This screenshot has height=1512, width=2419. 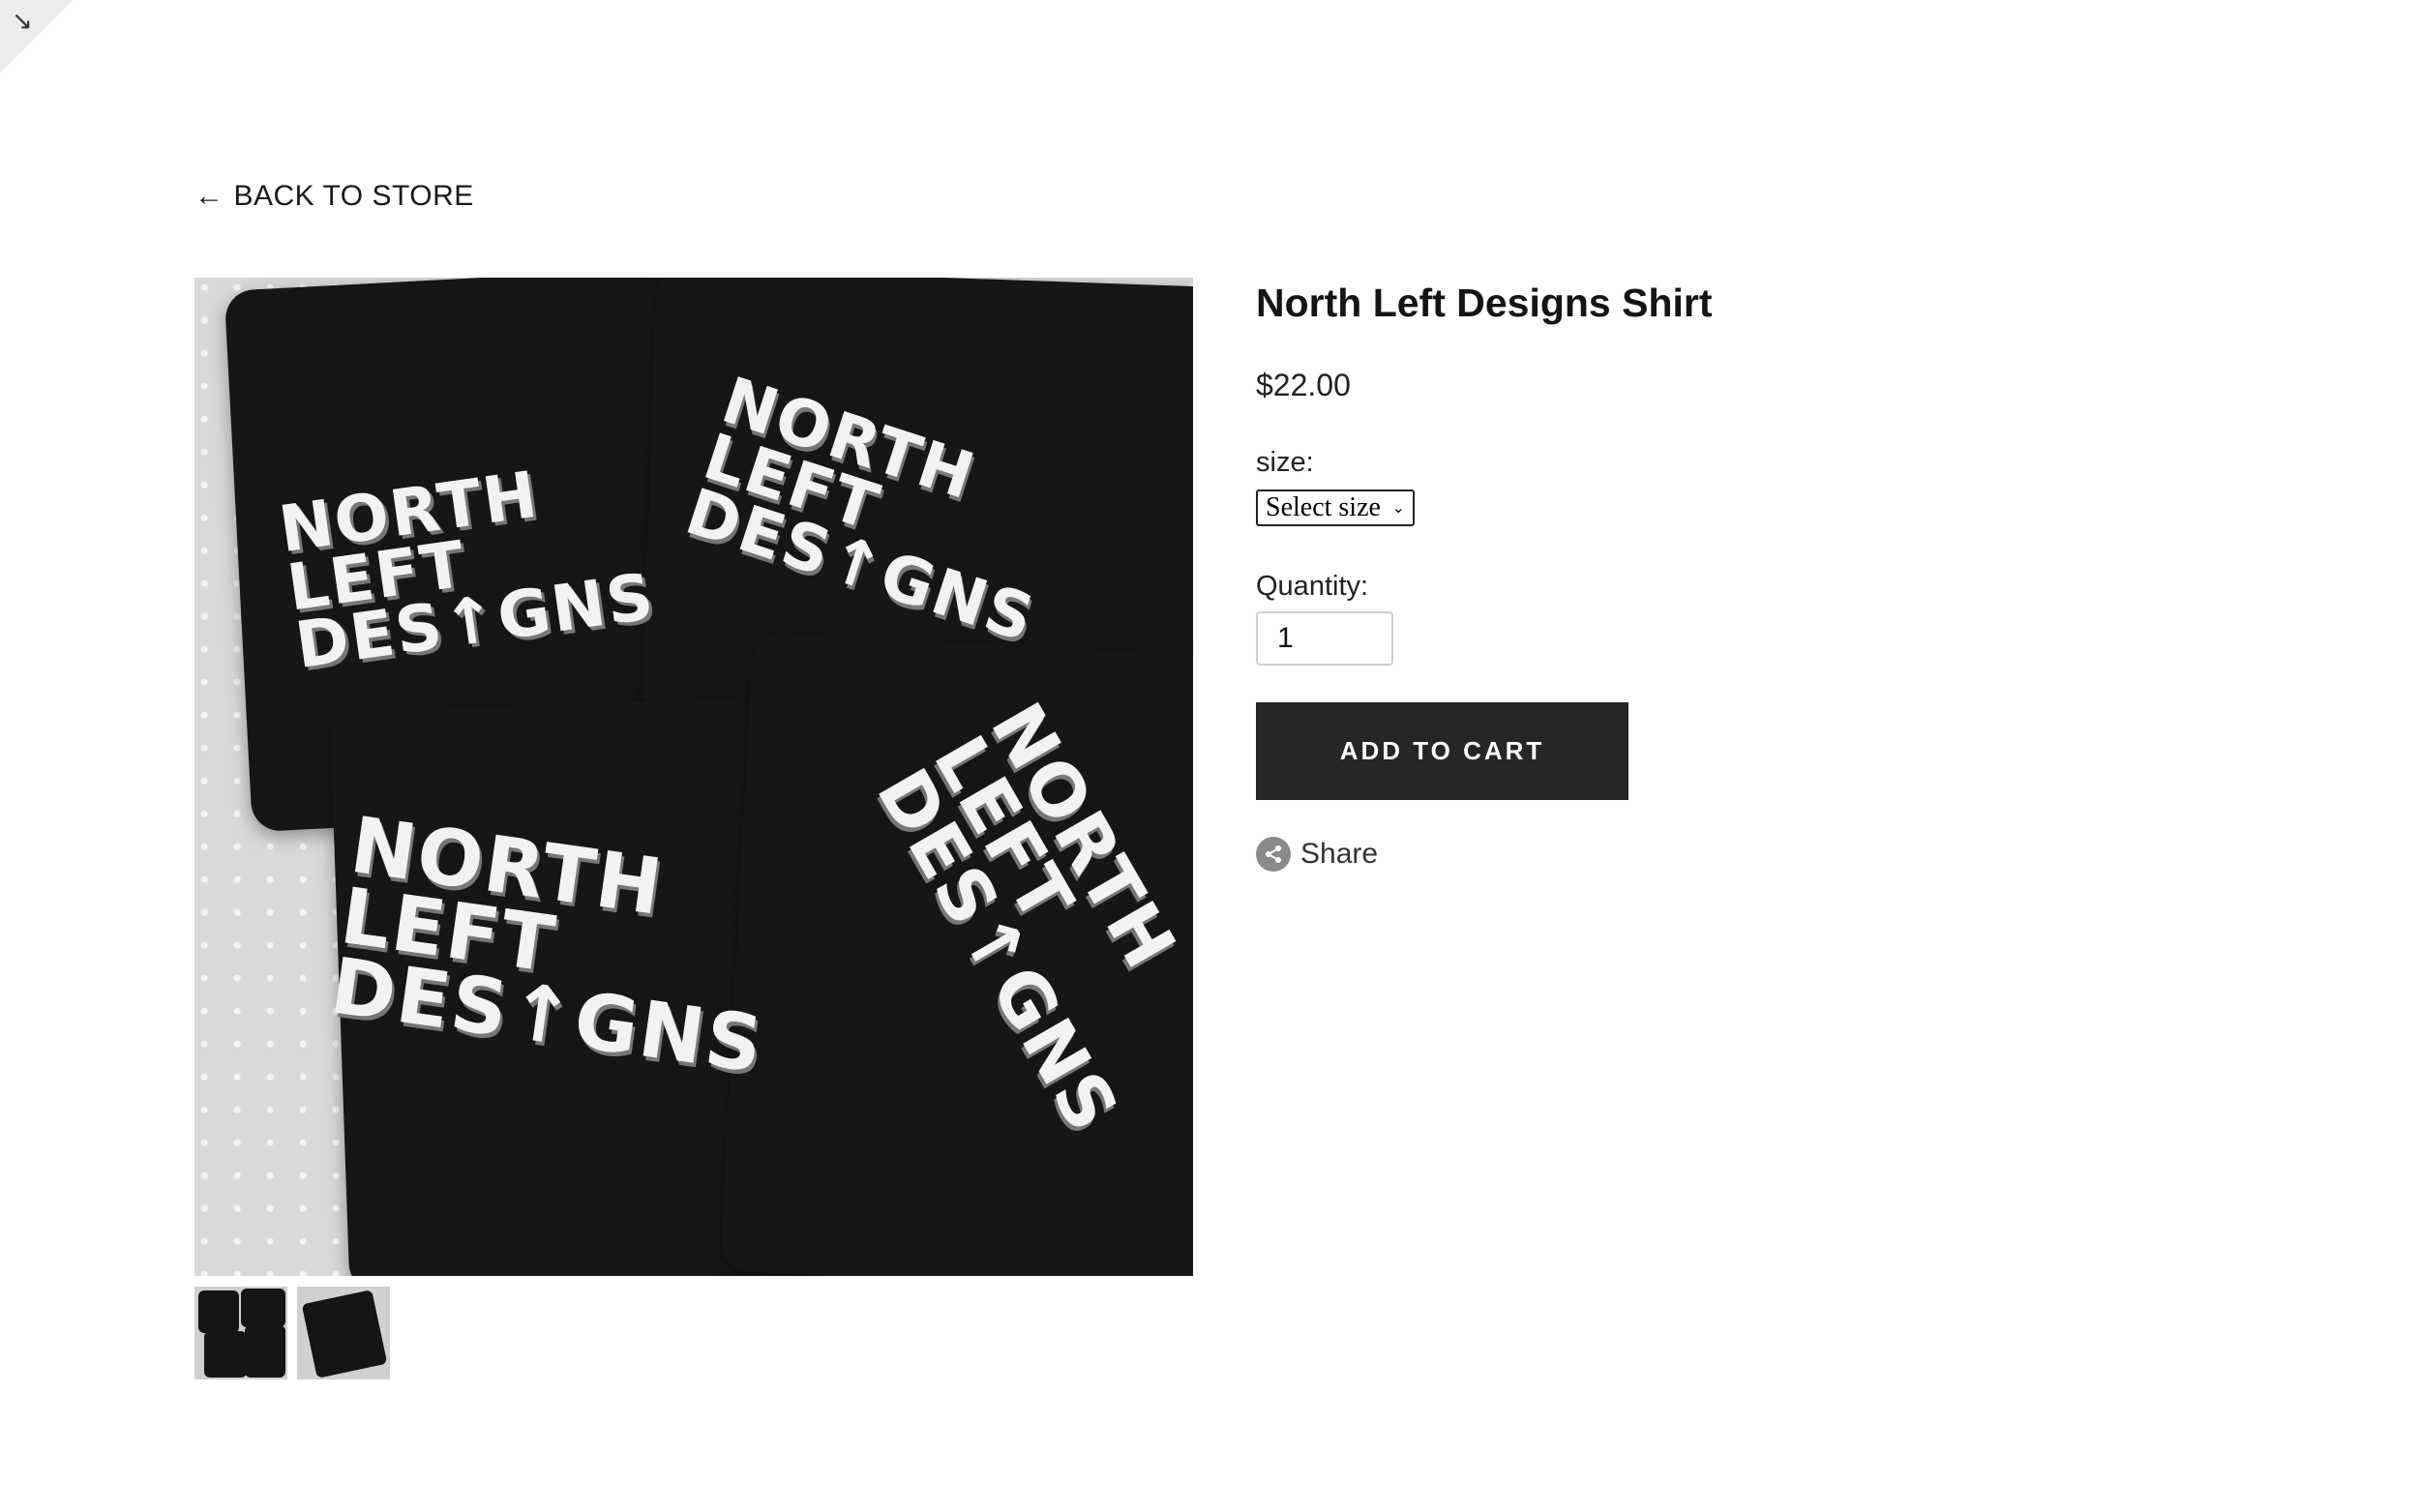 I want to click on share-label: Share, so click(x=1339, y=854).